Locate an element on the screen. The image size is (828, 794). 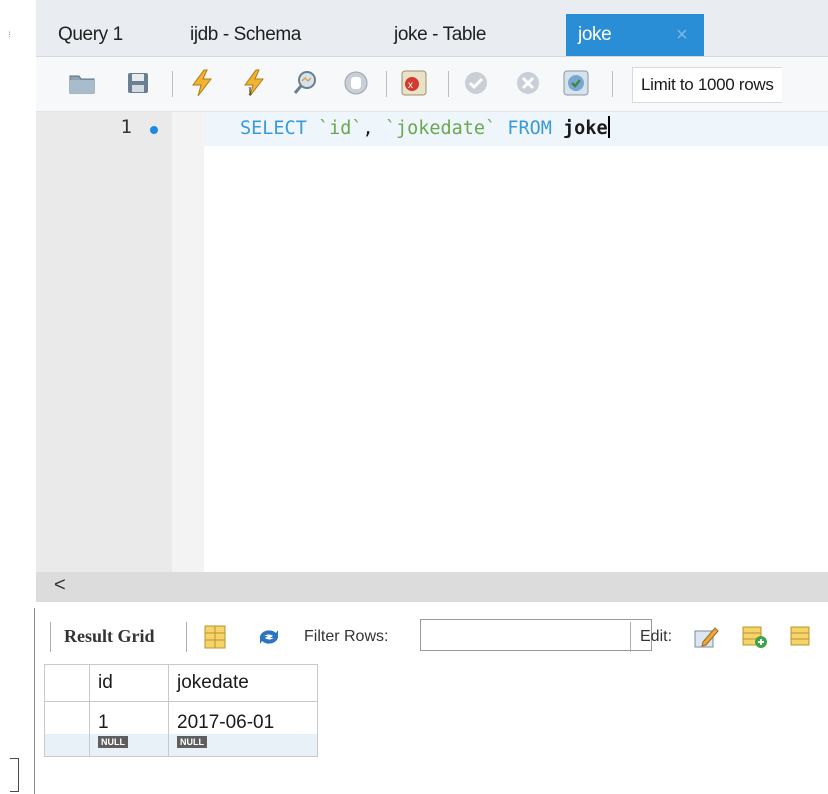
open-folder-icon is located at coordinates (82, 83).